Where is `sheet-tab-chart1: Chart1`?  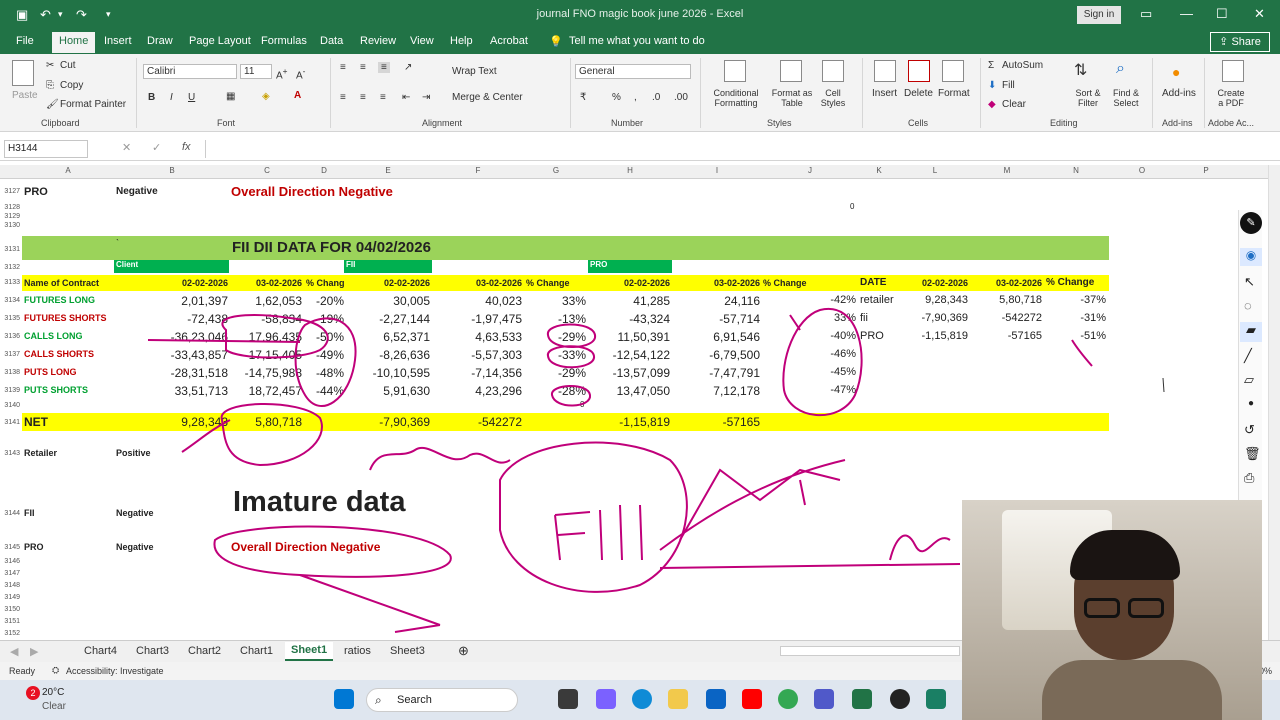
sheet-tab-chart1: Chart1 is located at coordinates (256, 651).